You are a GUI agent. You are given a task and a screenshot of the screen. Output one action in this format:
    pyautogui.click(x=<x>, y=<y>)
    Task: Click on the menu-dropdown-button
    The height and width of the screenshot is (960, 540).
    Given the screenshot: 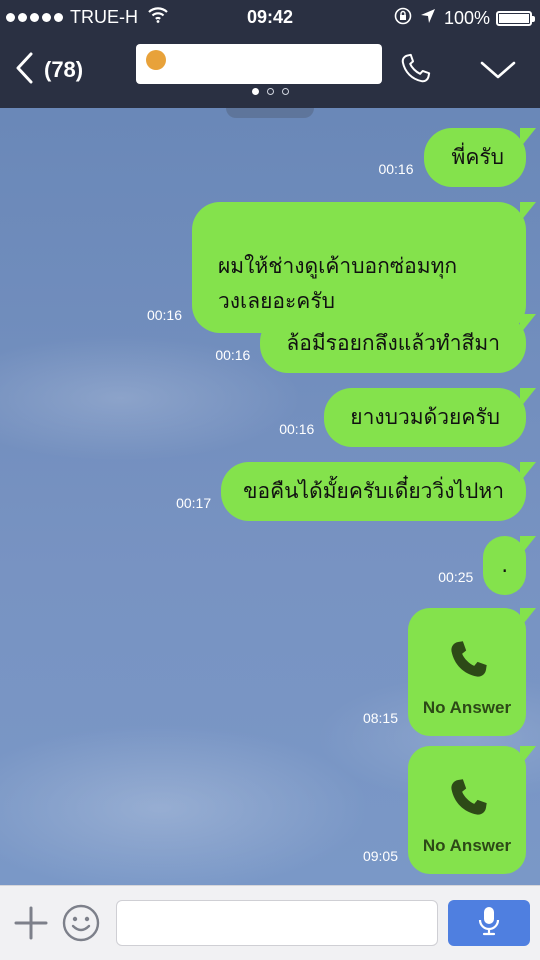 What is the action you would take?
    pyautogui.click(x=498, y=72)
    